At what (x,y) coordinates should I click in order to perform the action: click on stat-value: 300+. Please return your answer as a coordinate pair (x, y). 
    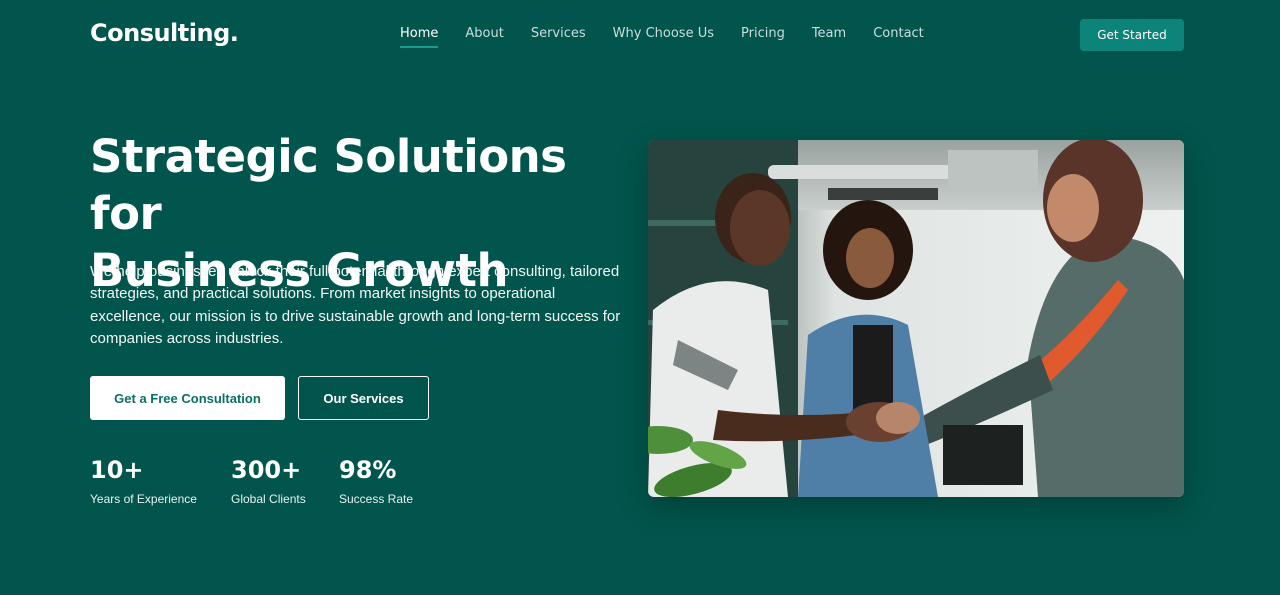
    Looking at the image, I should click on (266, 470).